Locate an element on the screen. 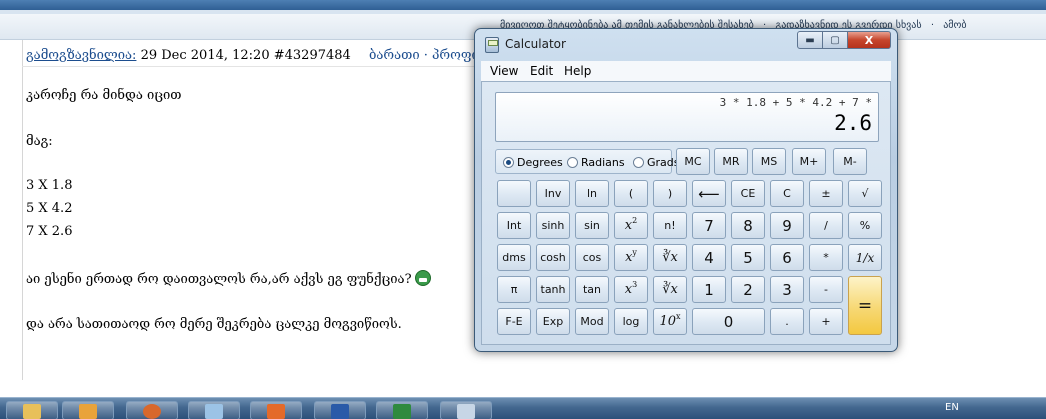  window-controls: ▬ ▢ X is located at coordinates (844, 40).